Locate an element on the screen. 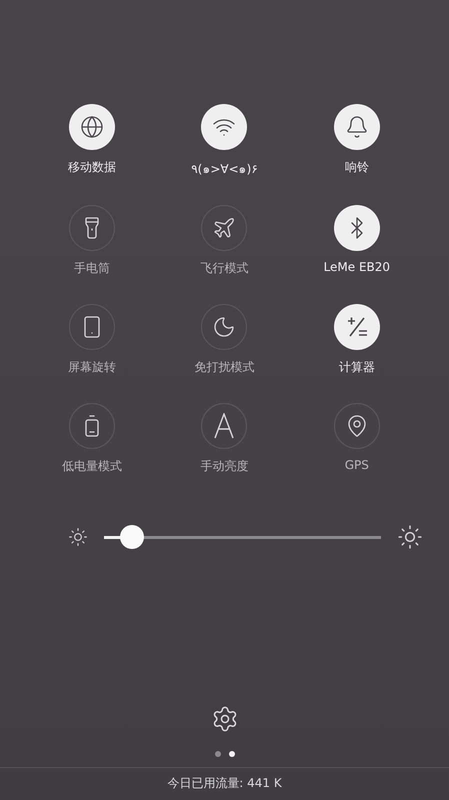  globe-icon is located at coordinates (92, 127).